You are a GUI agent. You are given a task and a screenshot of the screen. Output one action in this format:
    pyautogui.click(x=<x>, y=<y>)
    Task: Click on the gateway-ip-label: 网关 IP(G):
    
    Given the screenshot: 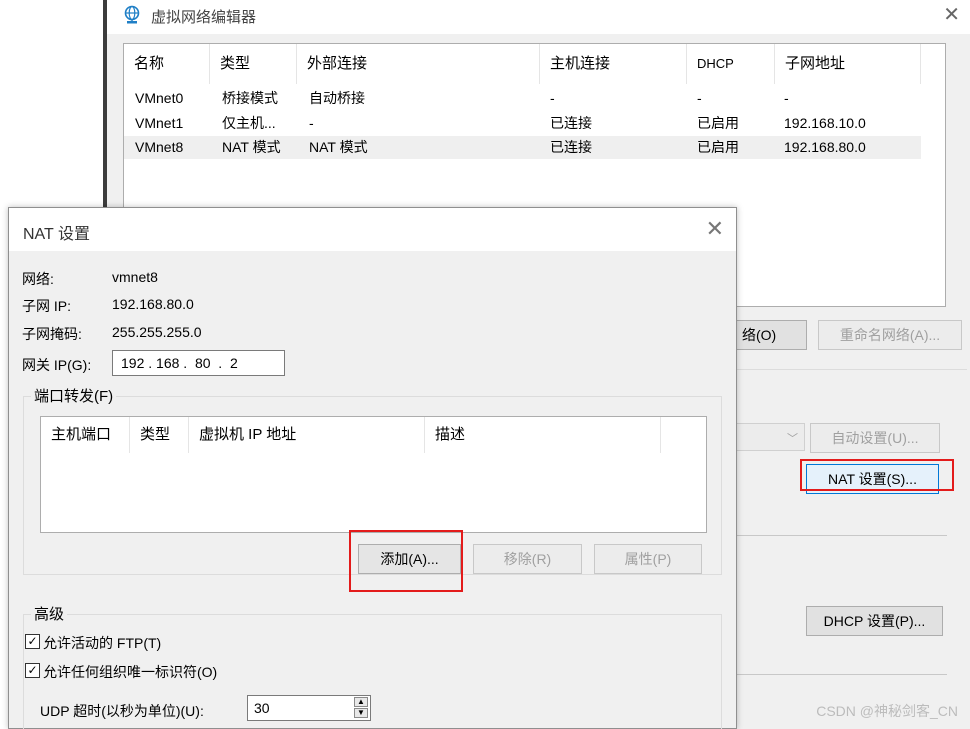 What is the action you would take?
    pyautogui.click(x=57, y=365)
    